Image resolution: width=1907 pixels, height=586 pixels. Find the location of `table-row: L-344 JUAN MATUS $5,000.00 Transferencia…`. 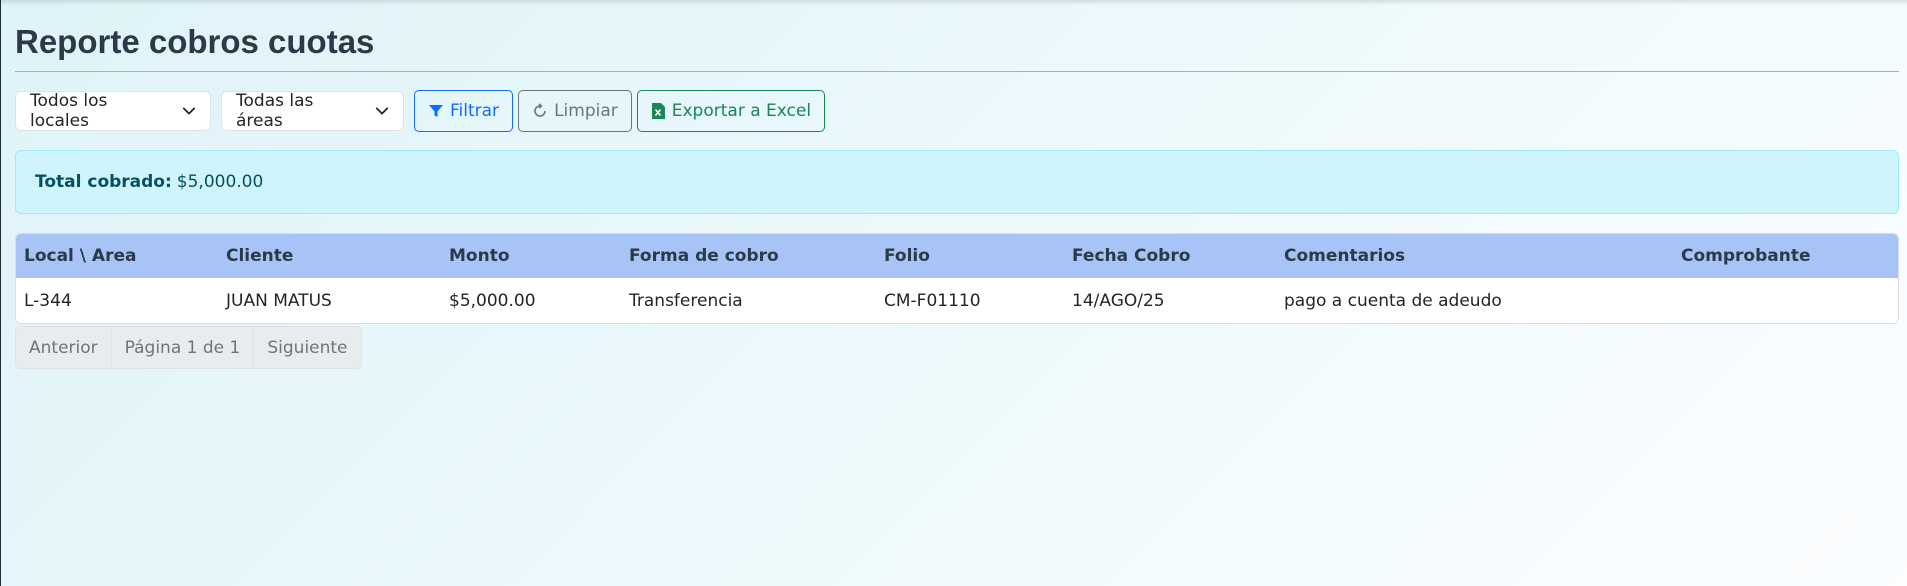

table-row: L-344 JUAN MATUS $5,000.00 Transferencia… is located at coordinates (957, 300).